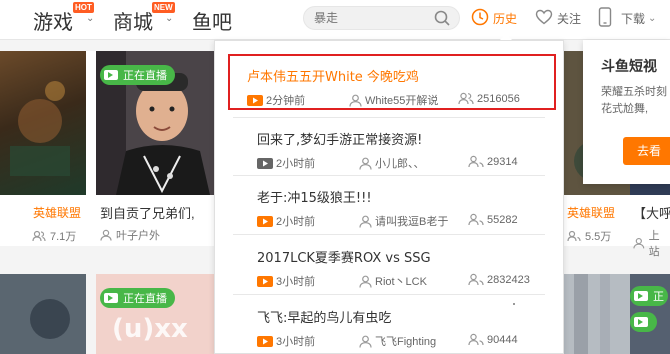 Image resolution: width=670 pixels, height=354 pixels. Describe the element at coordinates (155, 123) in the screenshot. I see `stream-thumbnail: 正在直播` at that location.